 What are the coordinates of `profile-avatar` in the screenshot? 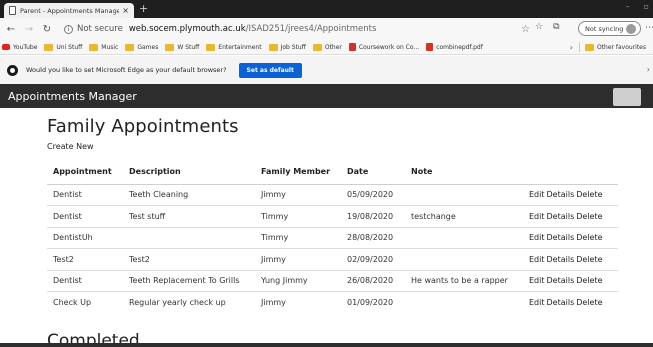 It's located at (631, 28).